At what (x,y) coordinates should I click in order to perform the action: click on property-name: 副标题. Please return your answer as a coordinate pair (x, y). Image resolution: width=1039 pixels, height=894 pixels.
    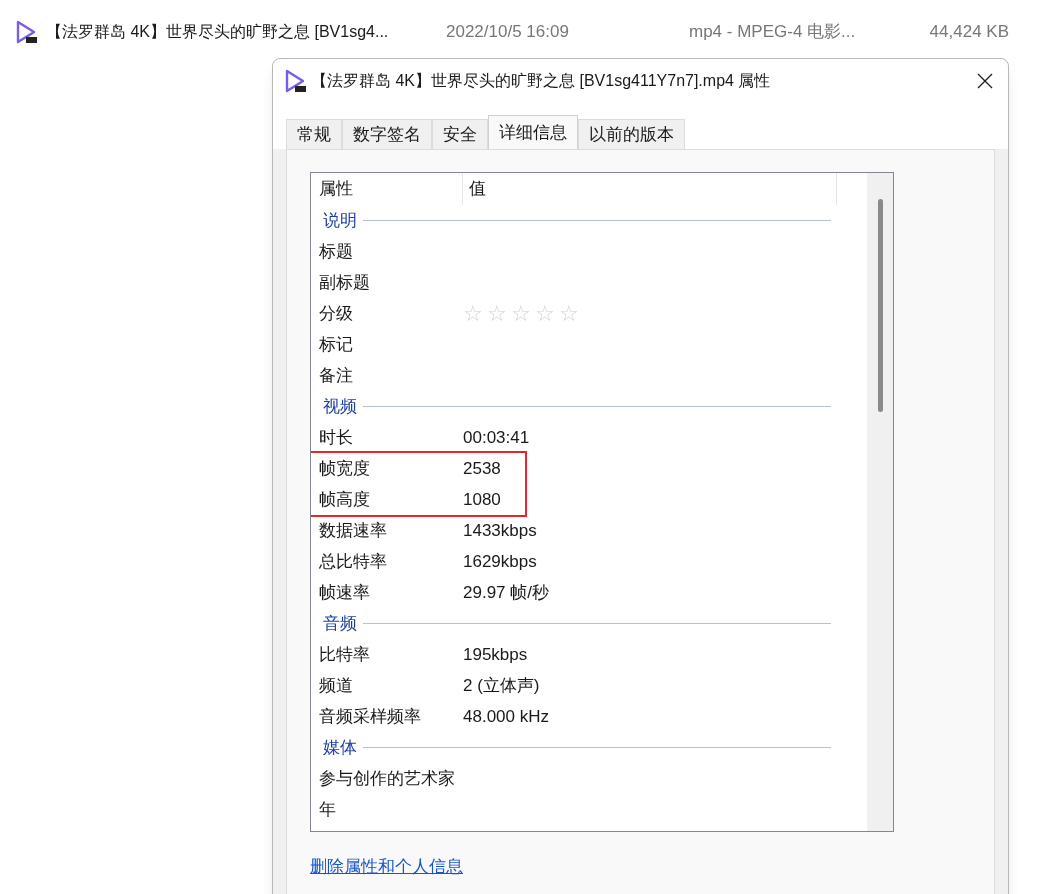
    Looking at the image, I should click on (344, 282).